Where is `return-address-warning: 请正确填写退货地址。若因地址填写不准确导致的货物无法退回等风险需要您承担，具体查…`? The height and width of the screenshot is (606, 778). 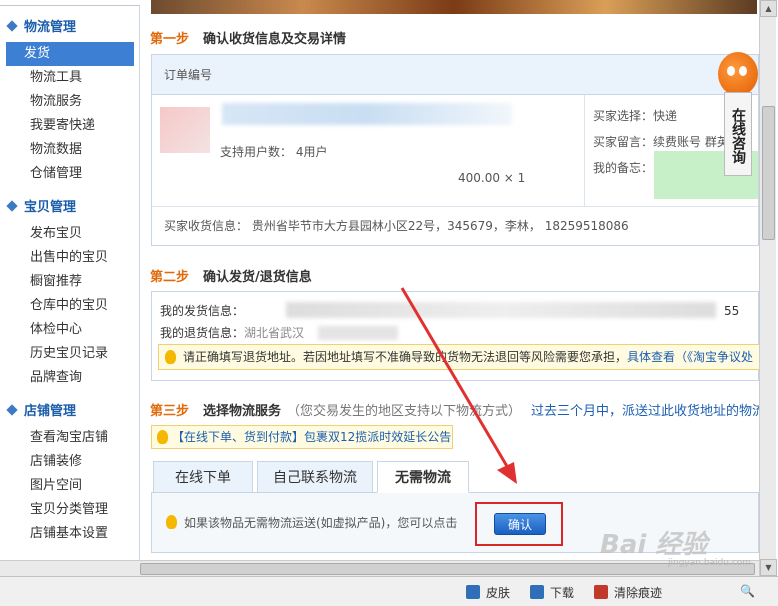
return-address-warning: 请正确填写退货地址。若因地址填写不准确导致的货物无法退回等风险需要您承担，具体查… is located at coordinates (458, 357).